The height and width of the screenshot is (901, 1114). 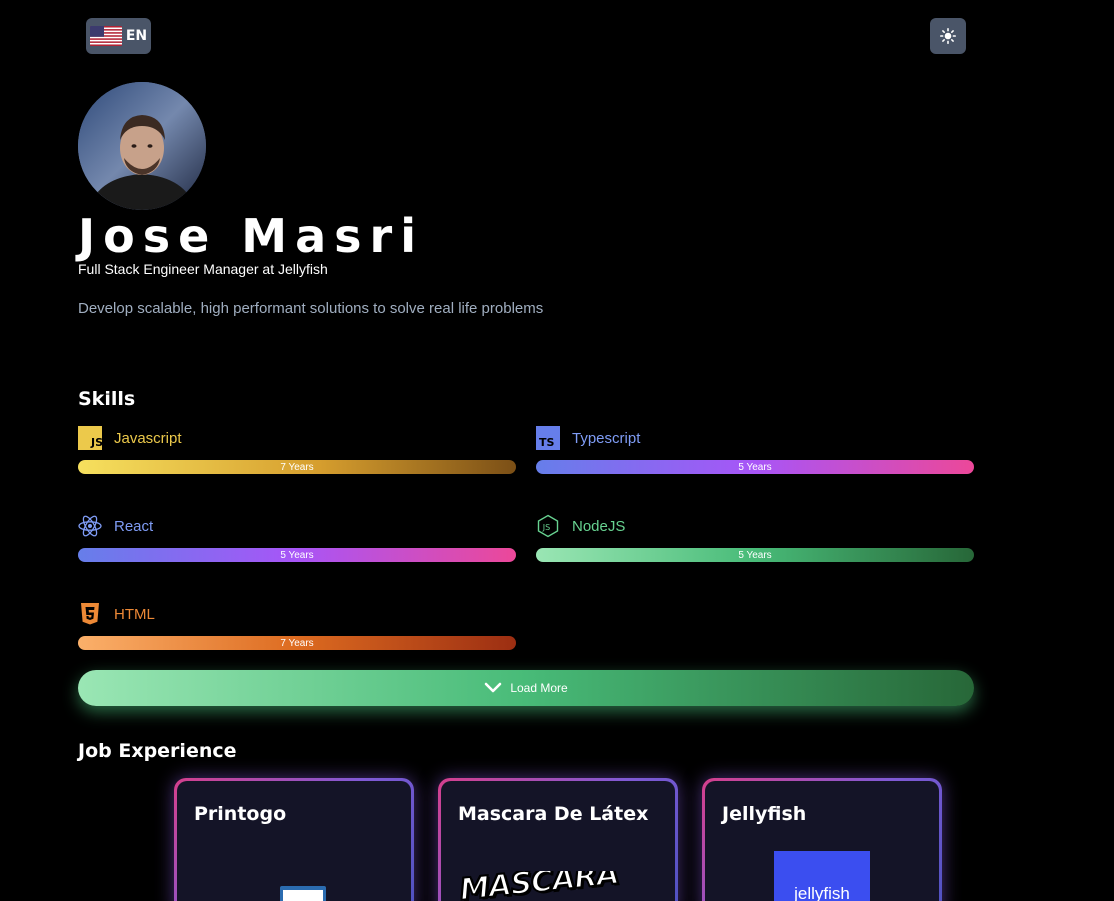 I want to click on profile-name: Jose Masri, so click(x=251, y=236).